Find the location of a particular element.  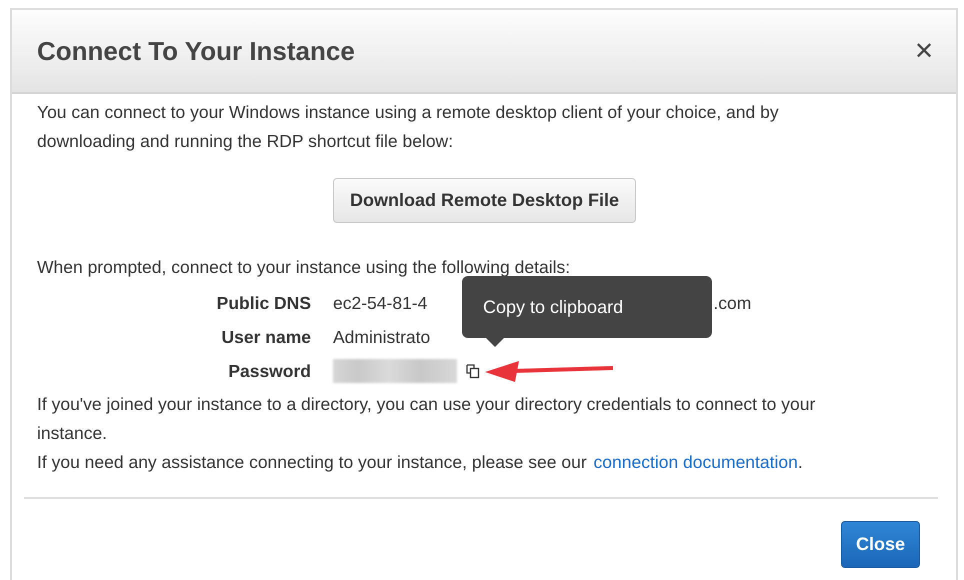

dialog-title: Connect To Your Instance is located at coordinates (196, 51).